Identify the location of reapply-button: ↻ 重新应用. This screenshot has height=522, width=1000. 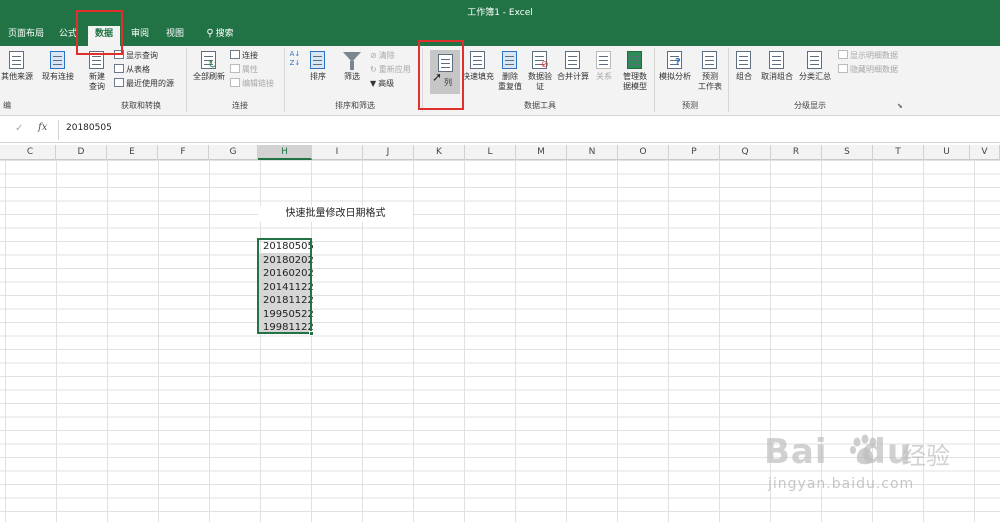
(390, 70).